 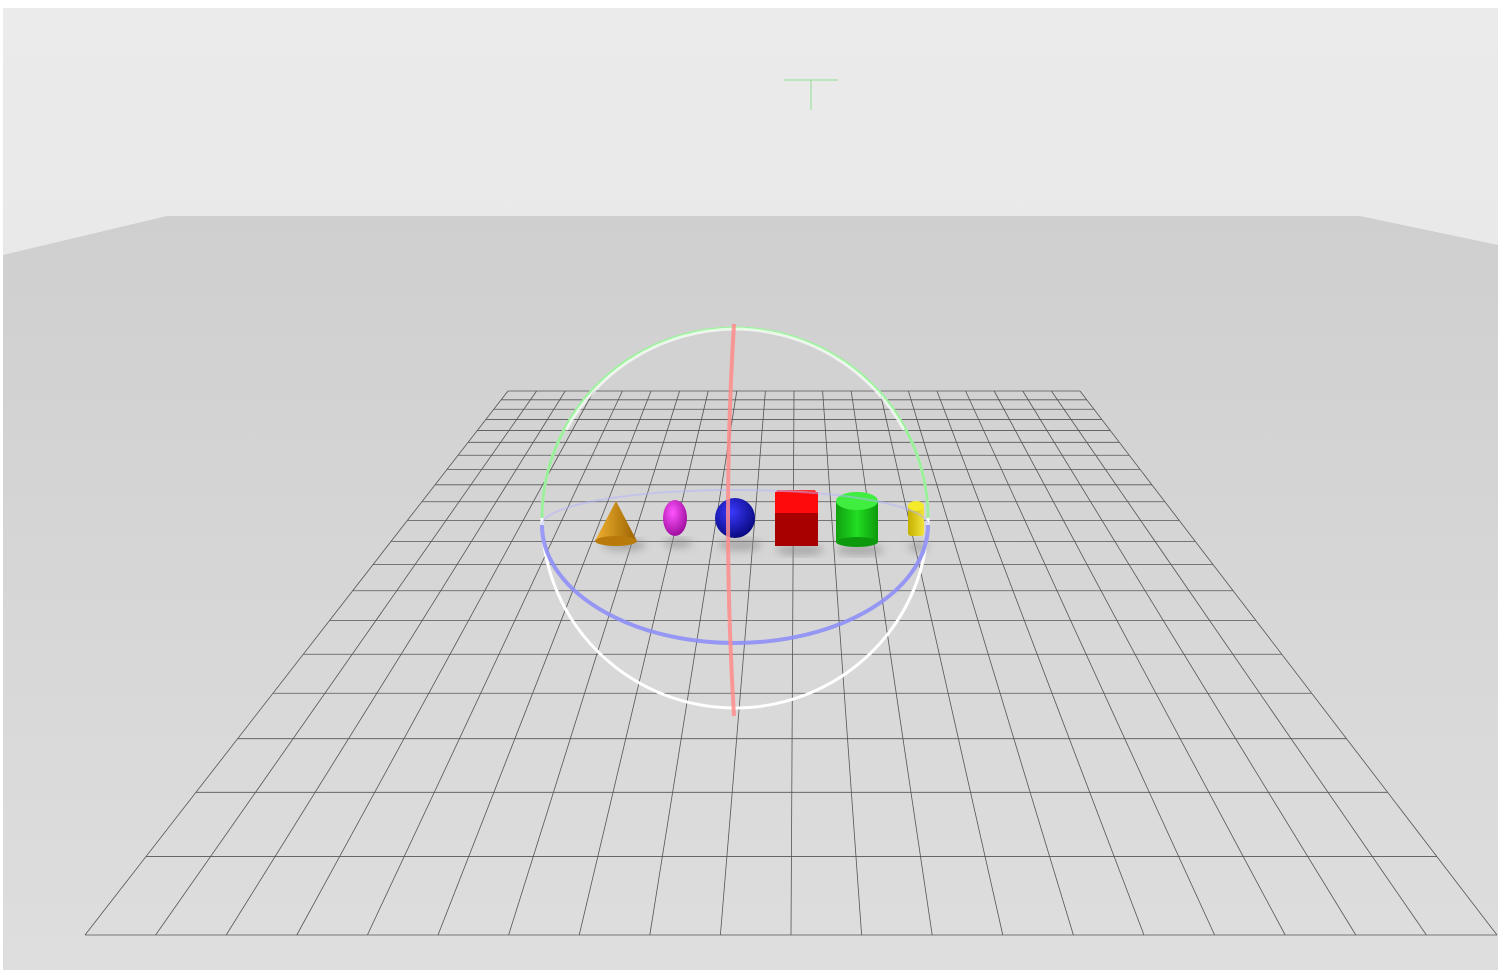 I want to click on ellipsoid-object, so click(x=675, y=518).